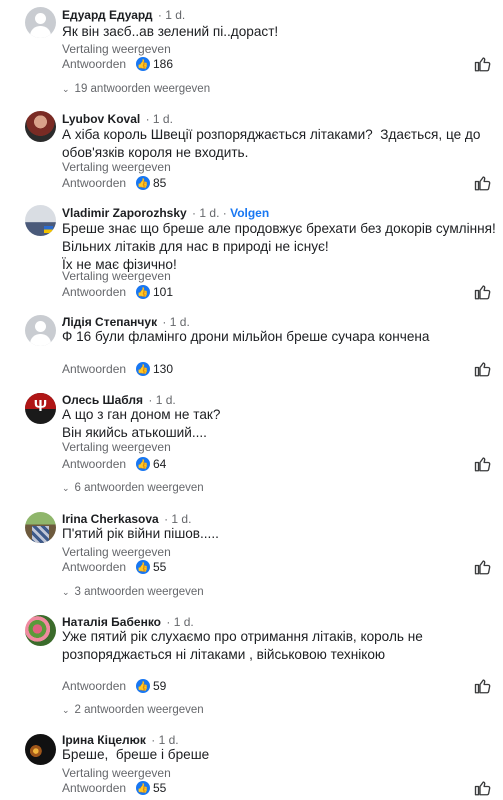 This screenshot has height=800, width=503. What do you see at coordinates (163, 64) in the screenshot?
I see `like-count: 186` at bounding box center [163, 64].